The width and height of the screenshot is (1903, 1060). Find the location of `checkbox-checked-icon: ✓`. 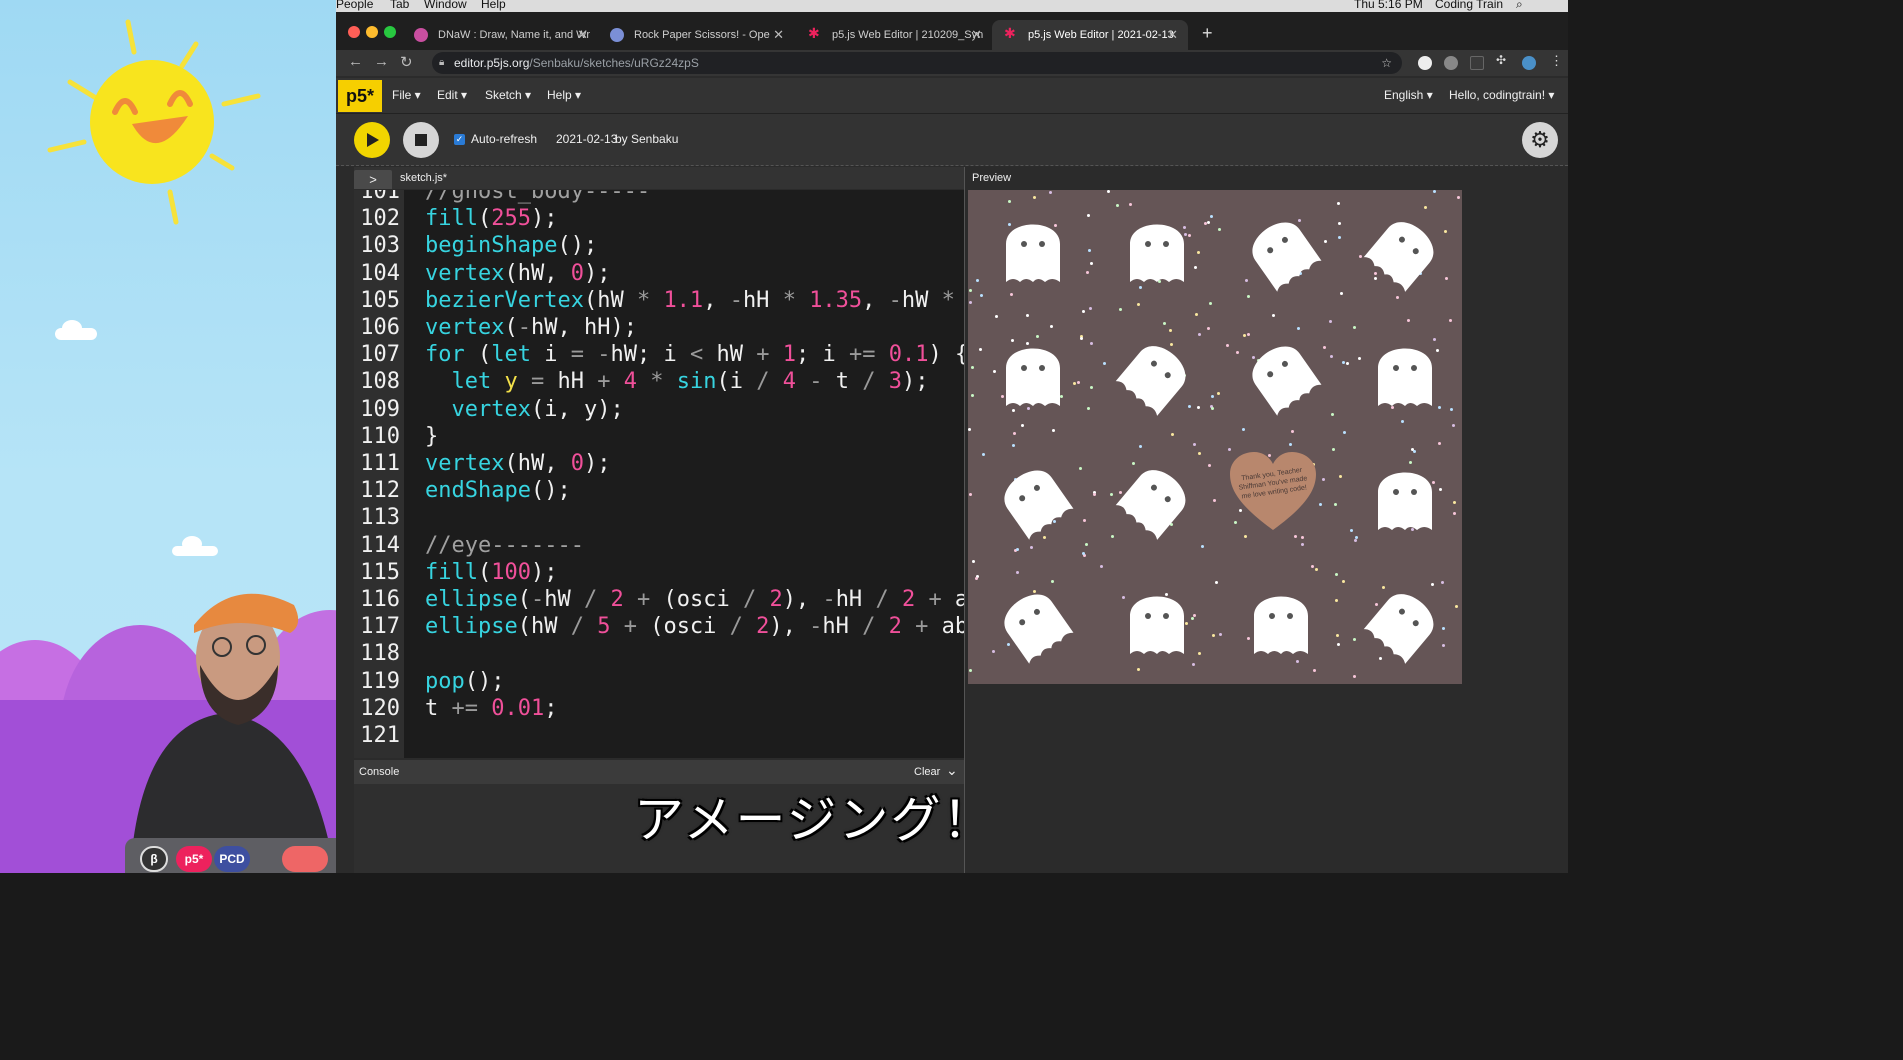

checkbox-checked-icon: ✓ is located at coordinates (459, 139).